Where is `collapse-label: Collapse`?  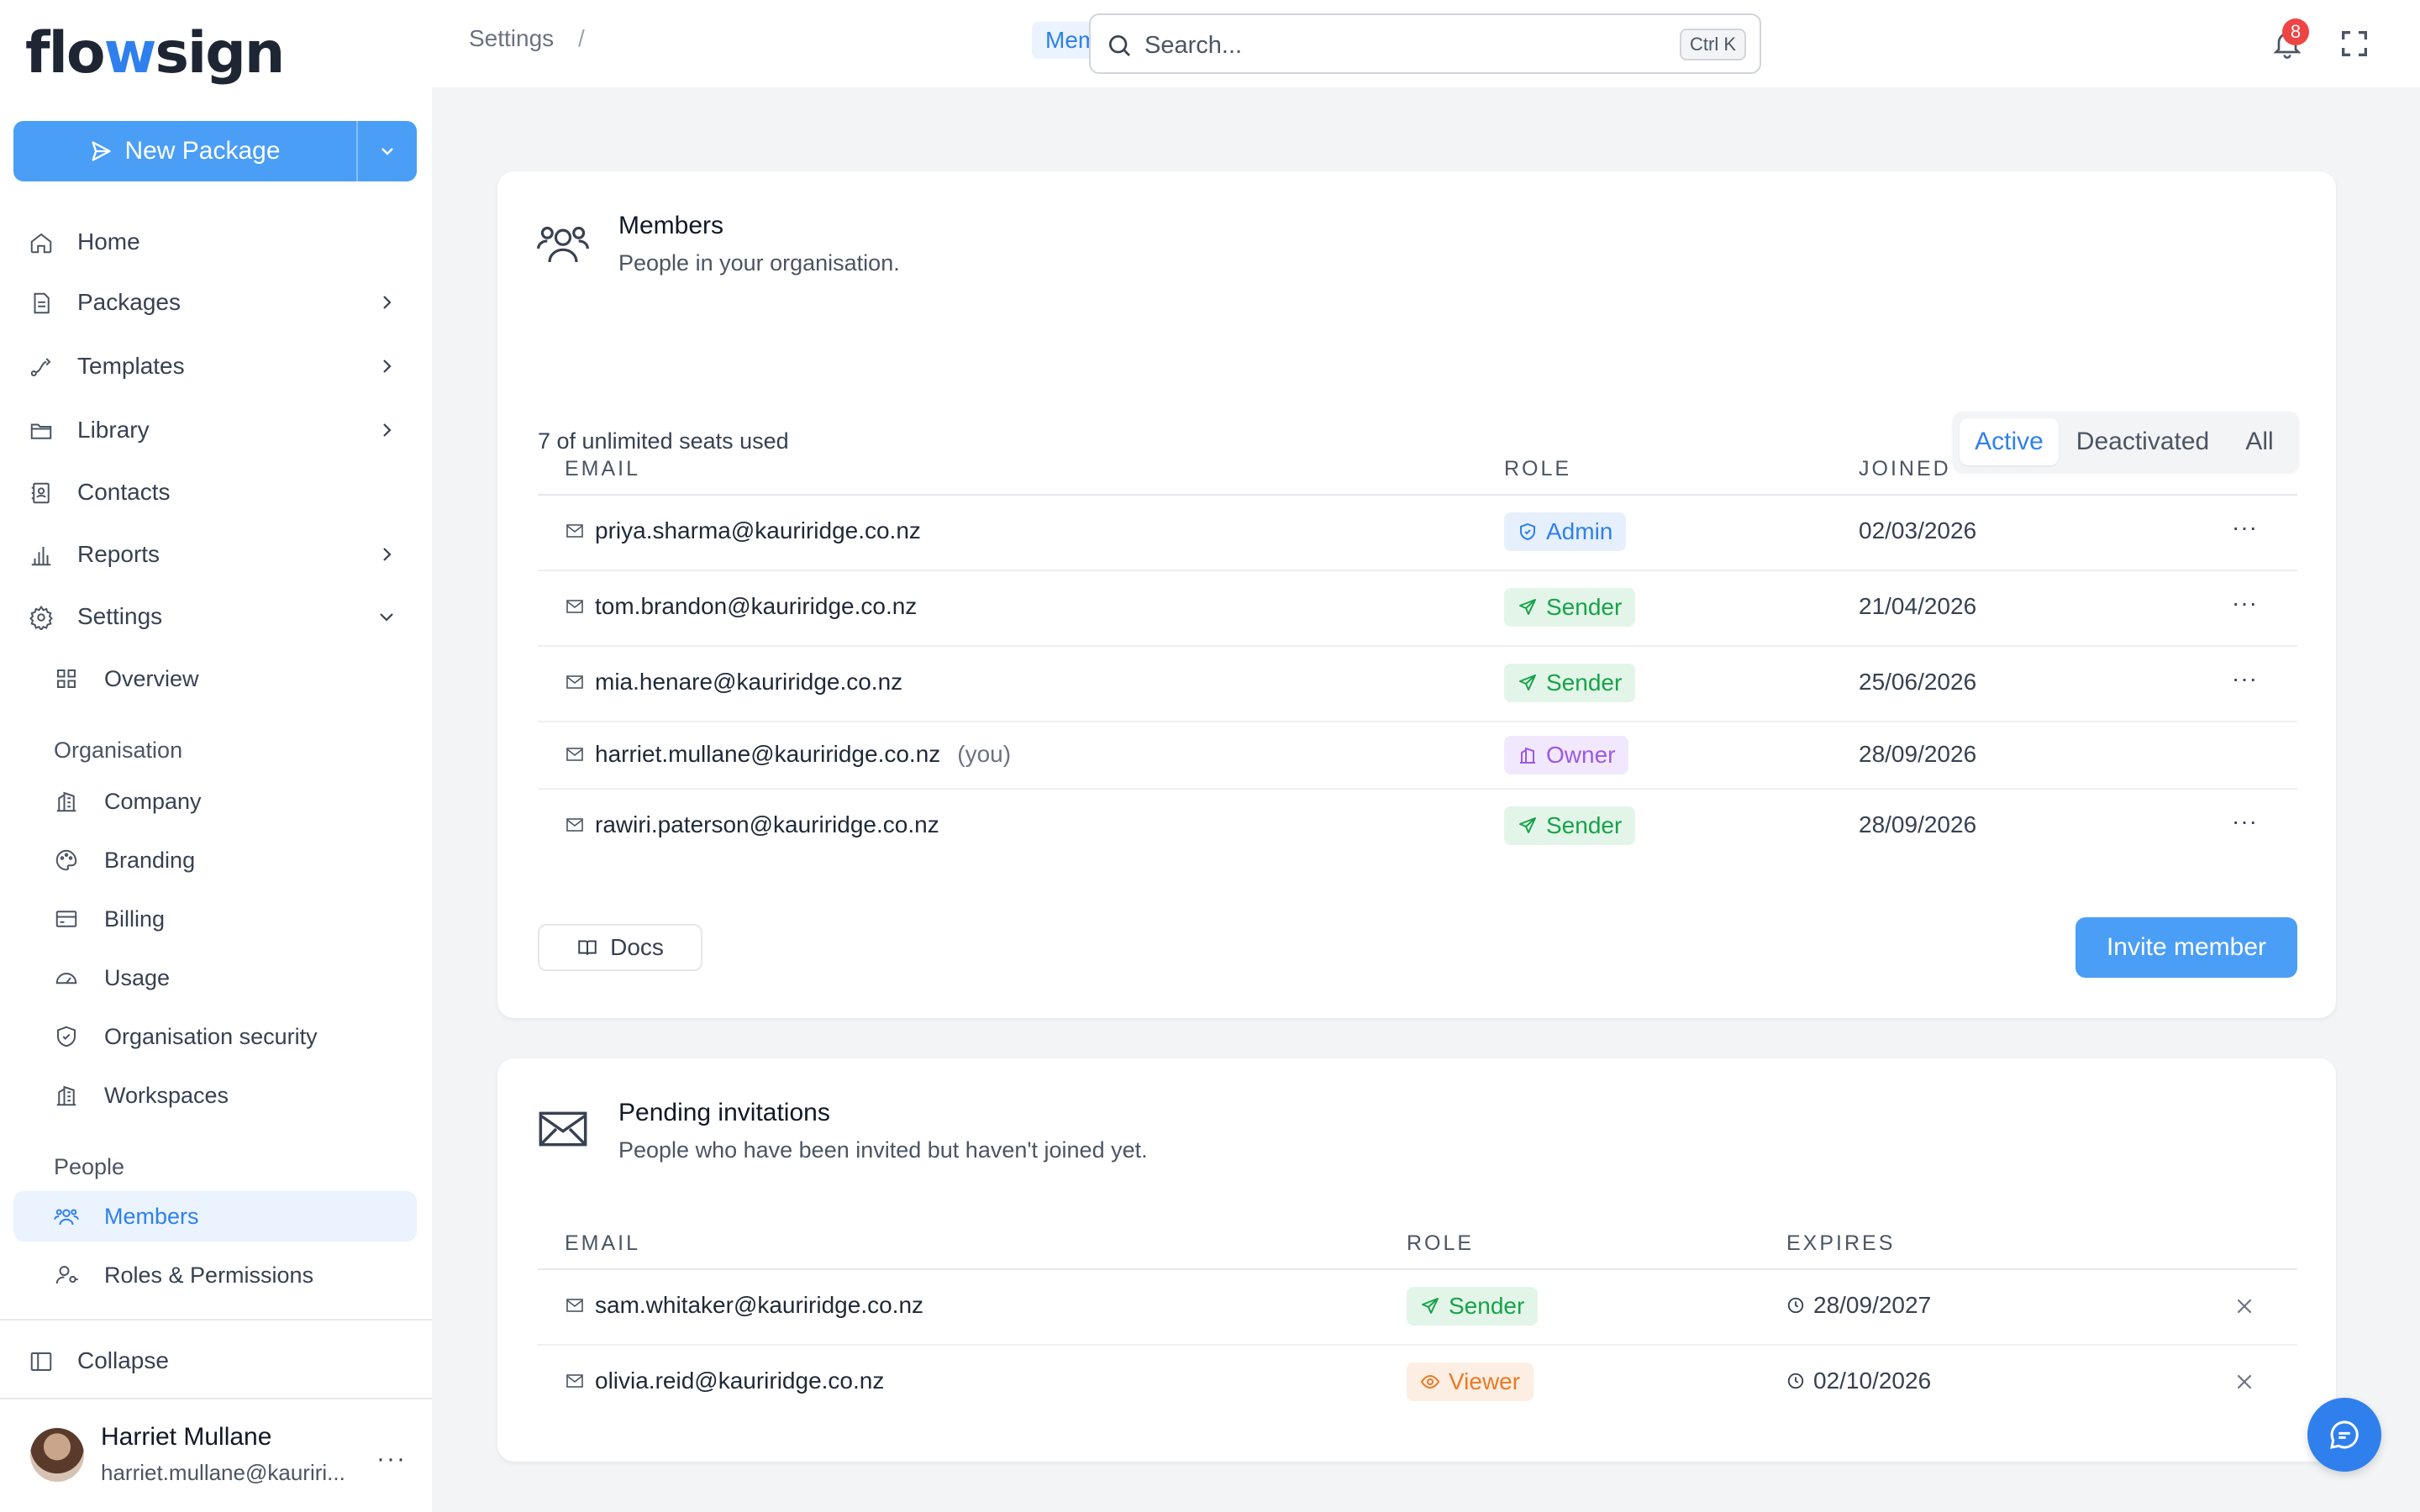 collapse-label: Collapse is located at coordinates (123, 1360).